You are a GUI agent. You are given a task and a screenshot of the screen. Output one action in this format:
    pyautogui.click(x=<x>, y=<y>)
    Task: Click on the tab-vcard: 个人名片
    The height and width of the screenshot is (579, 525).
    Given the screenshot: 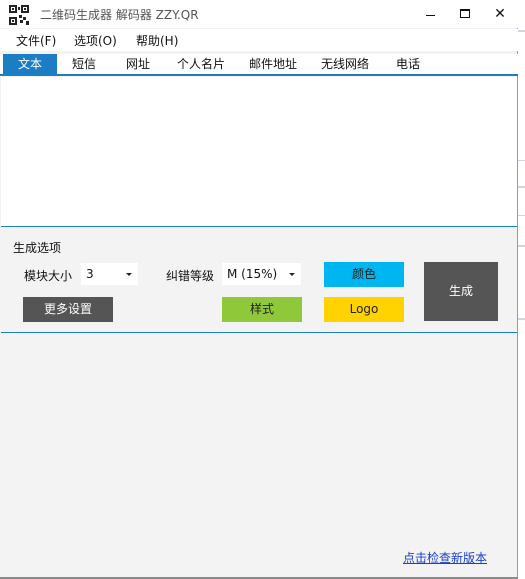 What is the action you would take?
    pyautogui.click(x=201, y=64)
    